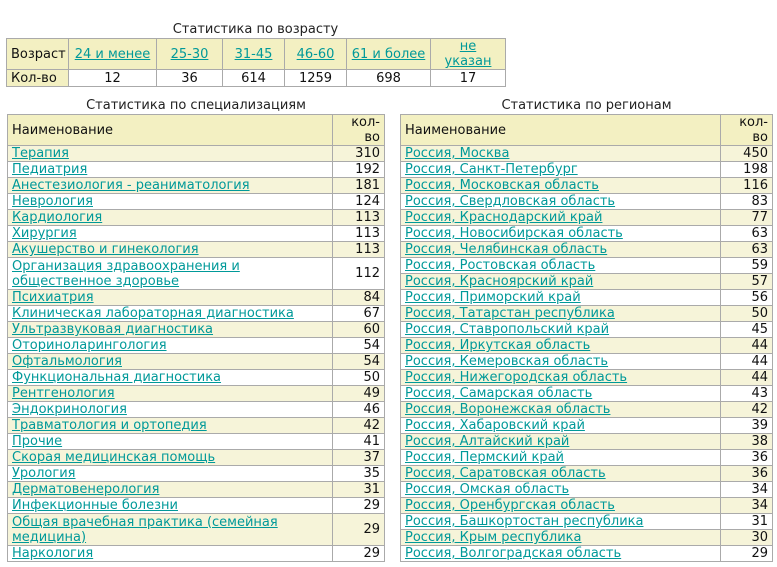 This screenshot has height=567, width=777. I want to click on table-row: Россия, Хабаровский край 39, so click(586, 425).